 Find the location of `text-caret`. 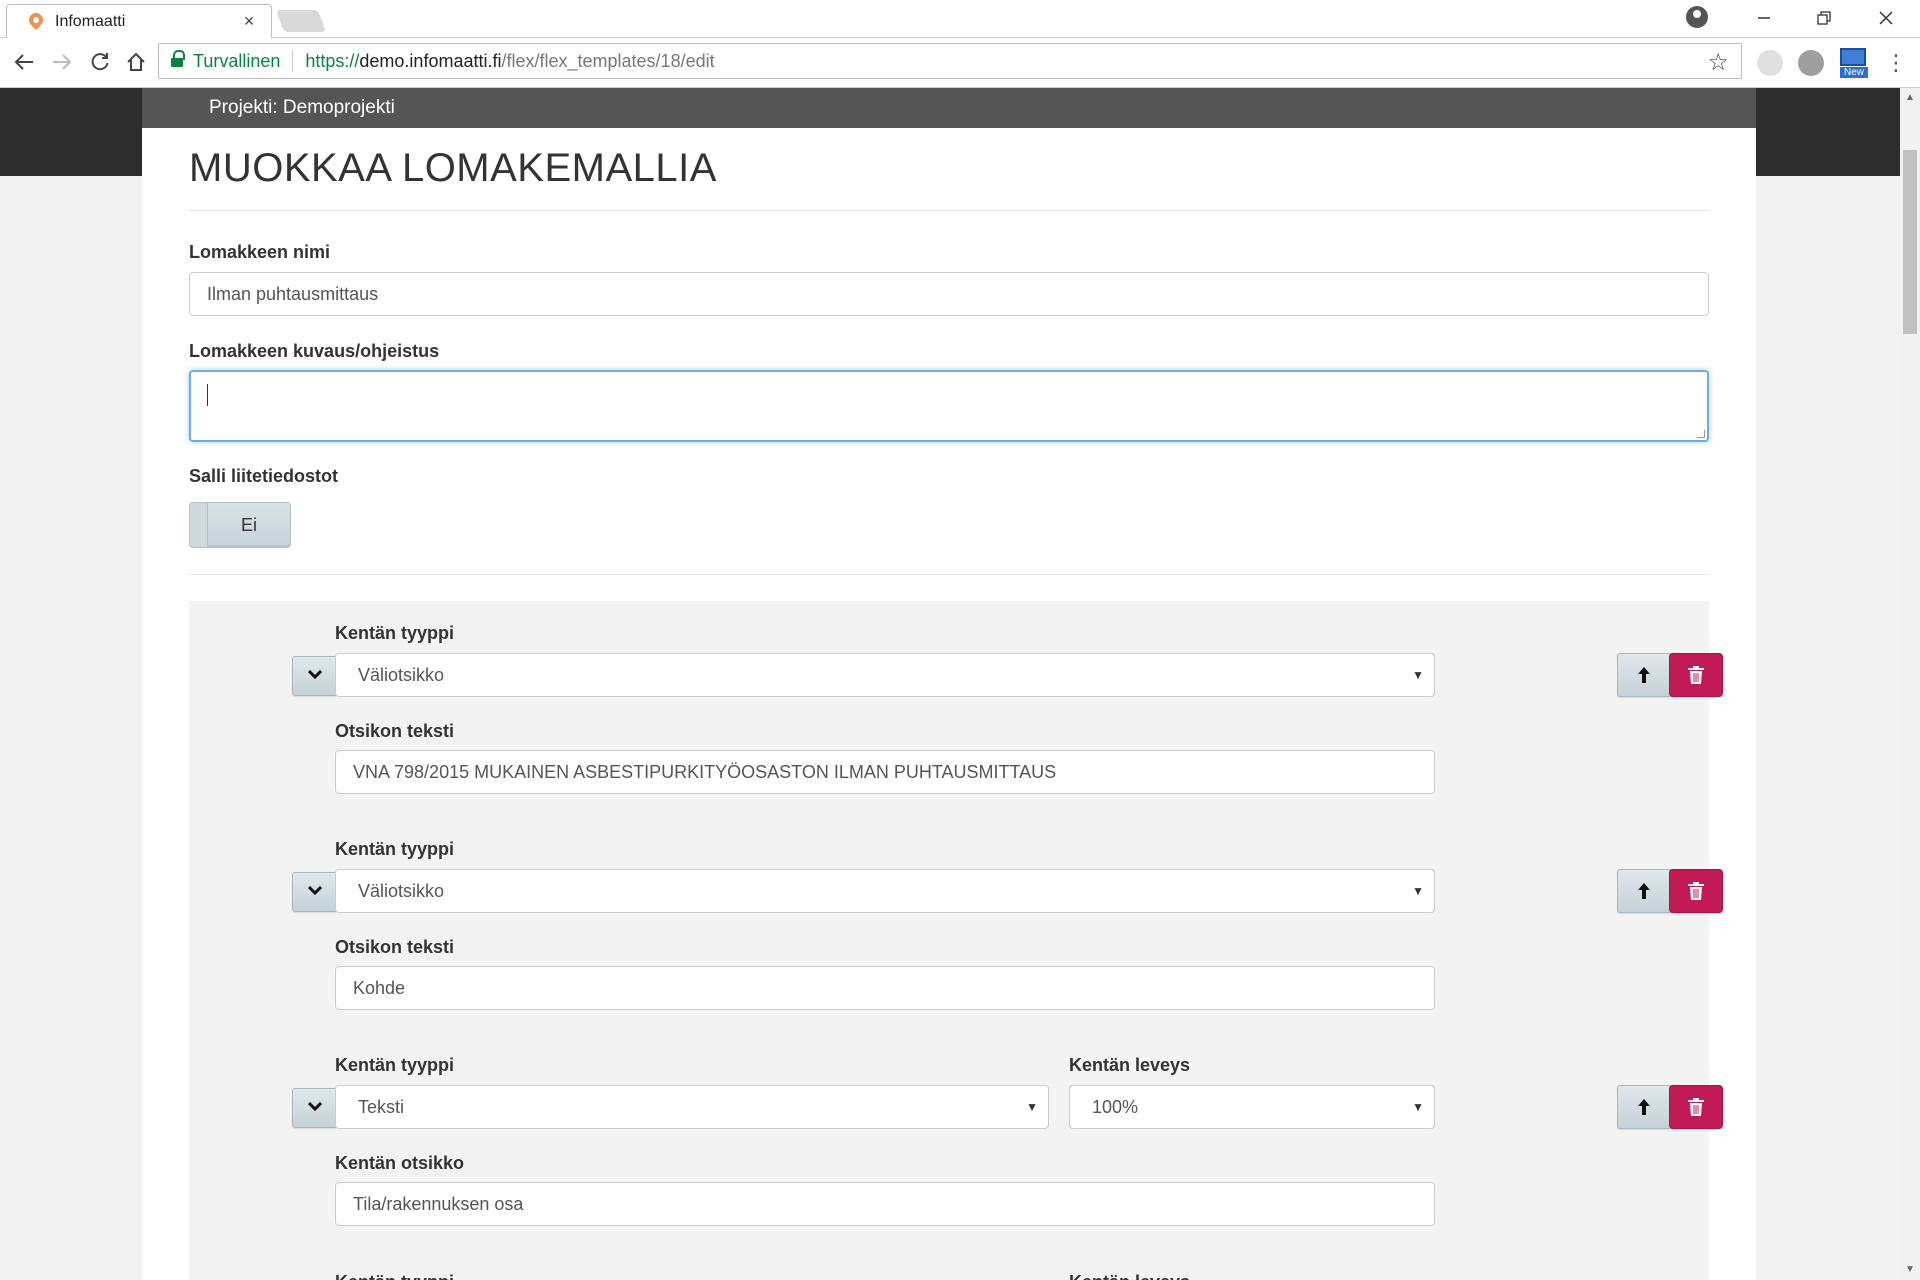

text-caret is located at coordinates (207, 395).